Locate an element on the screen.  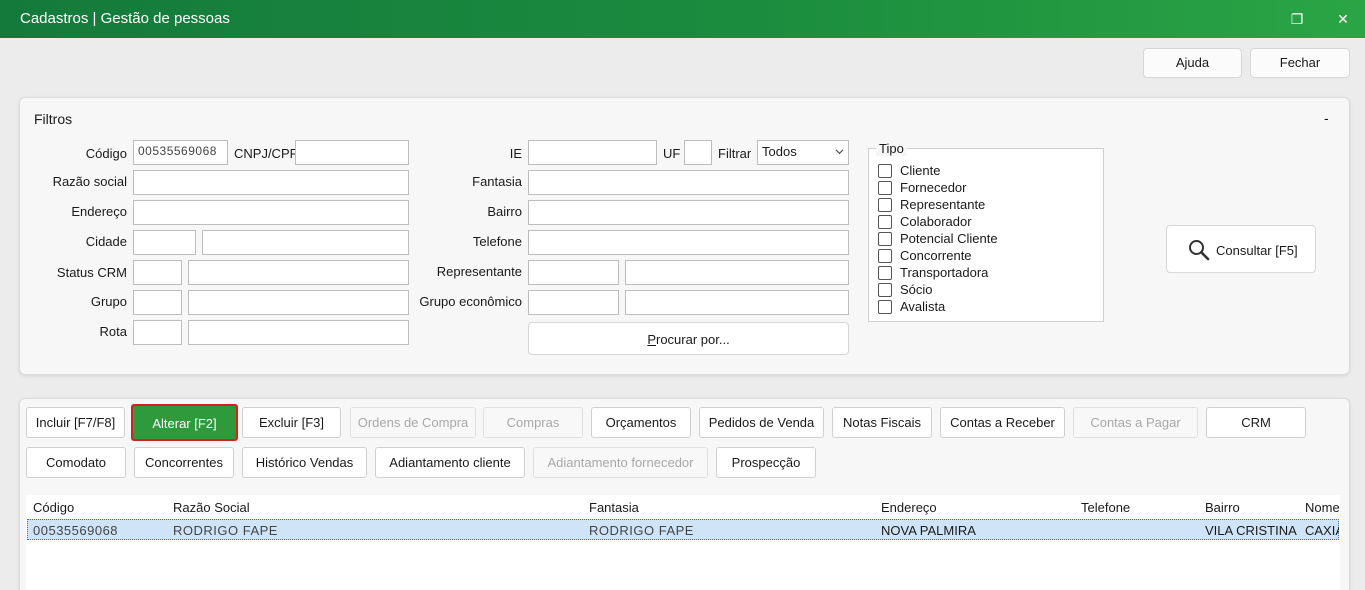
crm-button: CRM is located at coordinates (1256, 422).